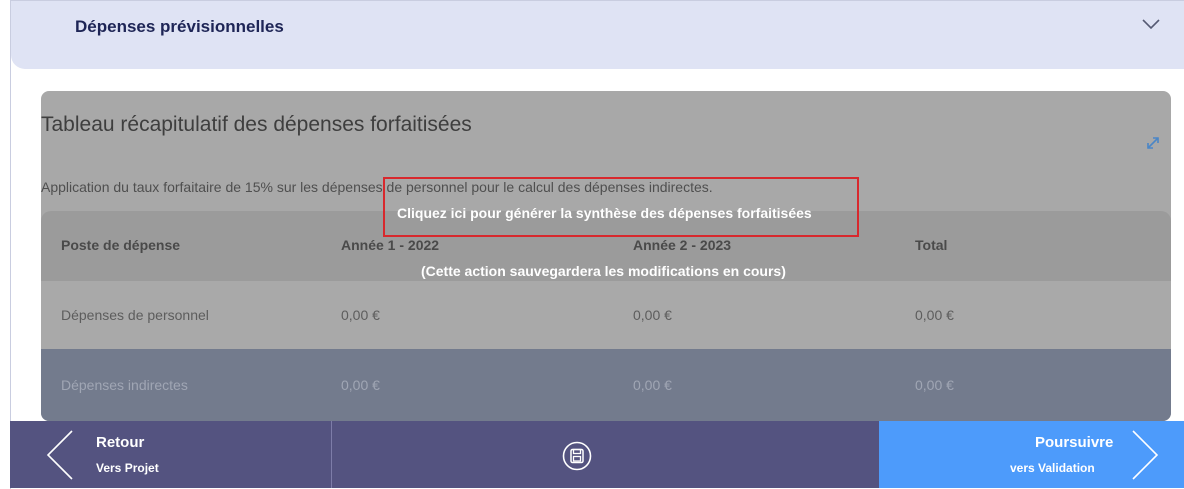  Describe the element at coordinates (605, 454) in the screenshot. I see `save-button` at that location.